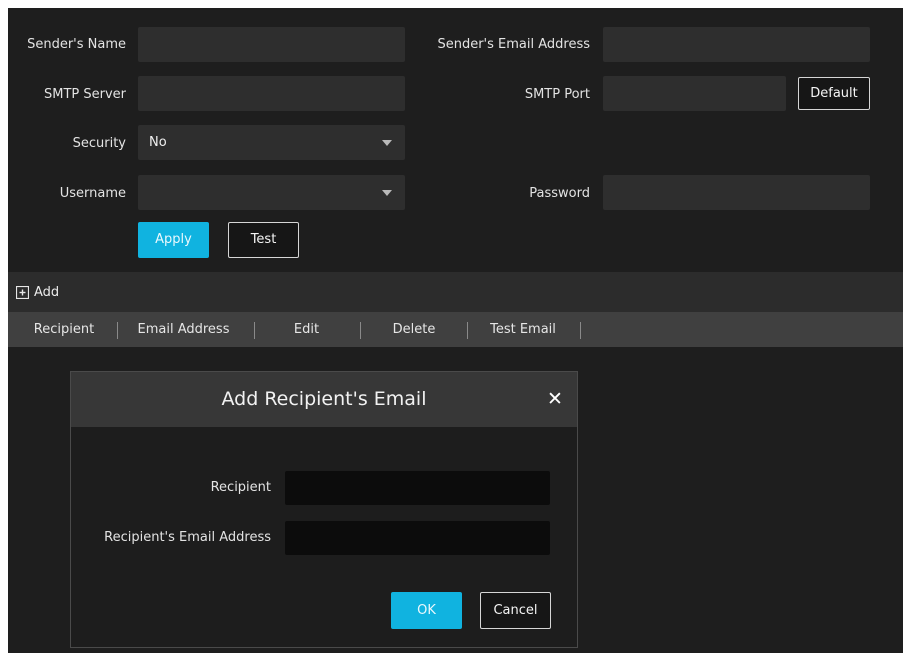  I want to click on recipient-label: Recipient, so click(240, 487).